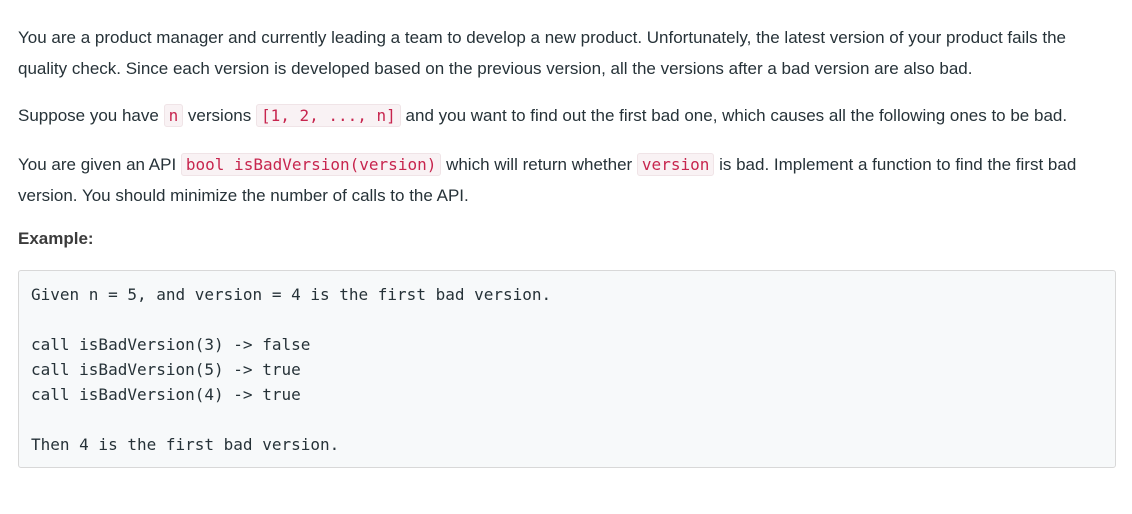 Image resolution: width=1132 pixels, height=514 pixels. I want to click on inline-code-version-range: [1, 2, ..., n], so click(328, 115).